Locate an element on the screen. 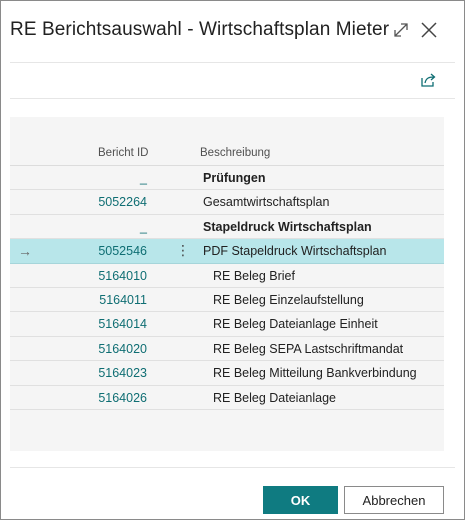  column-header-report-id: Bericht ID is located at coordinates (123, 153).